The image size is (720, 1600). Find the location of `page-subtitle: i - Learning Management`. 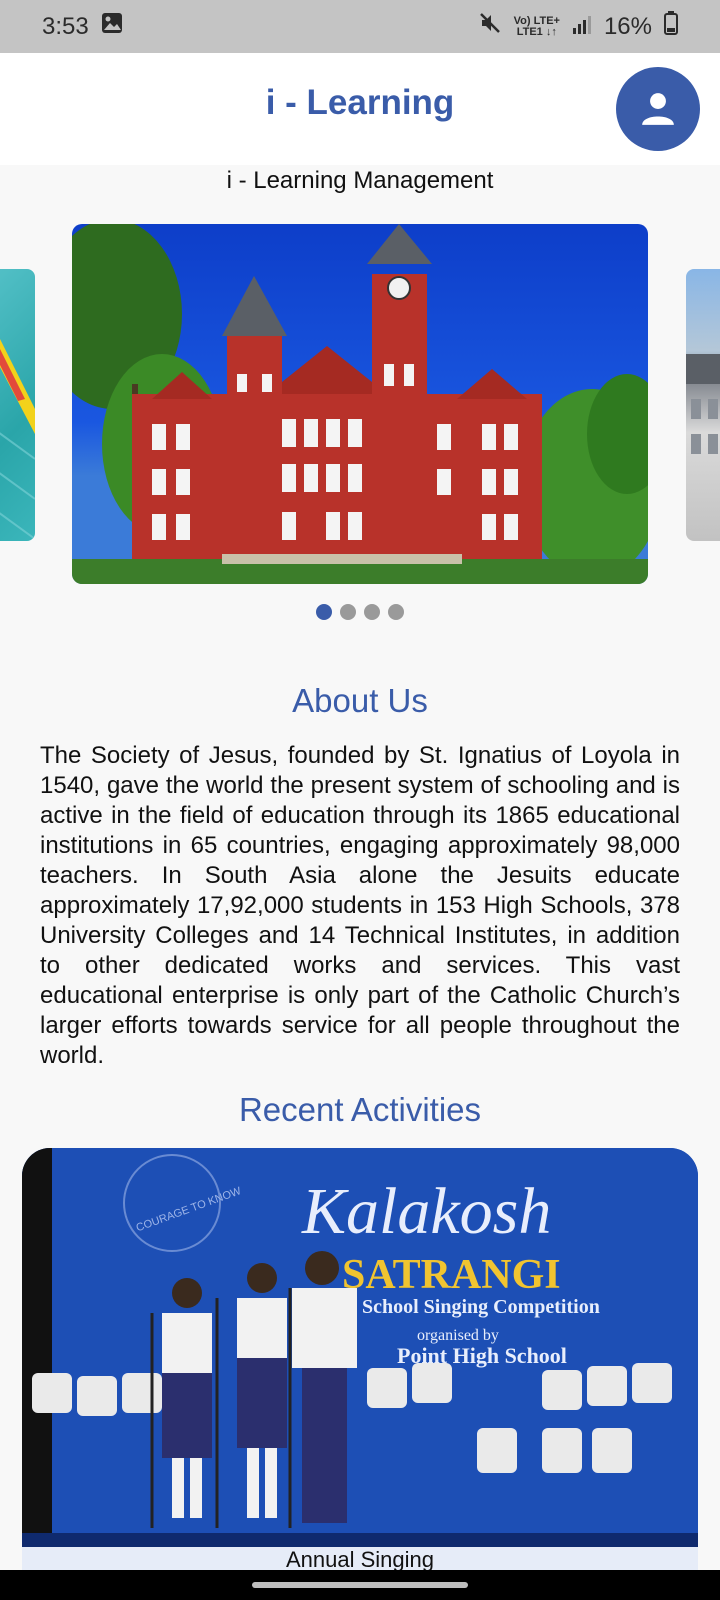

page-subtitle: i - Learning Management is located at coordinates (360, 180).